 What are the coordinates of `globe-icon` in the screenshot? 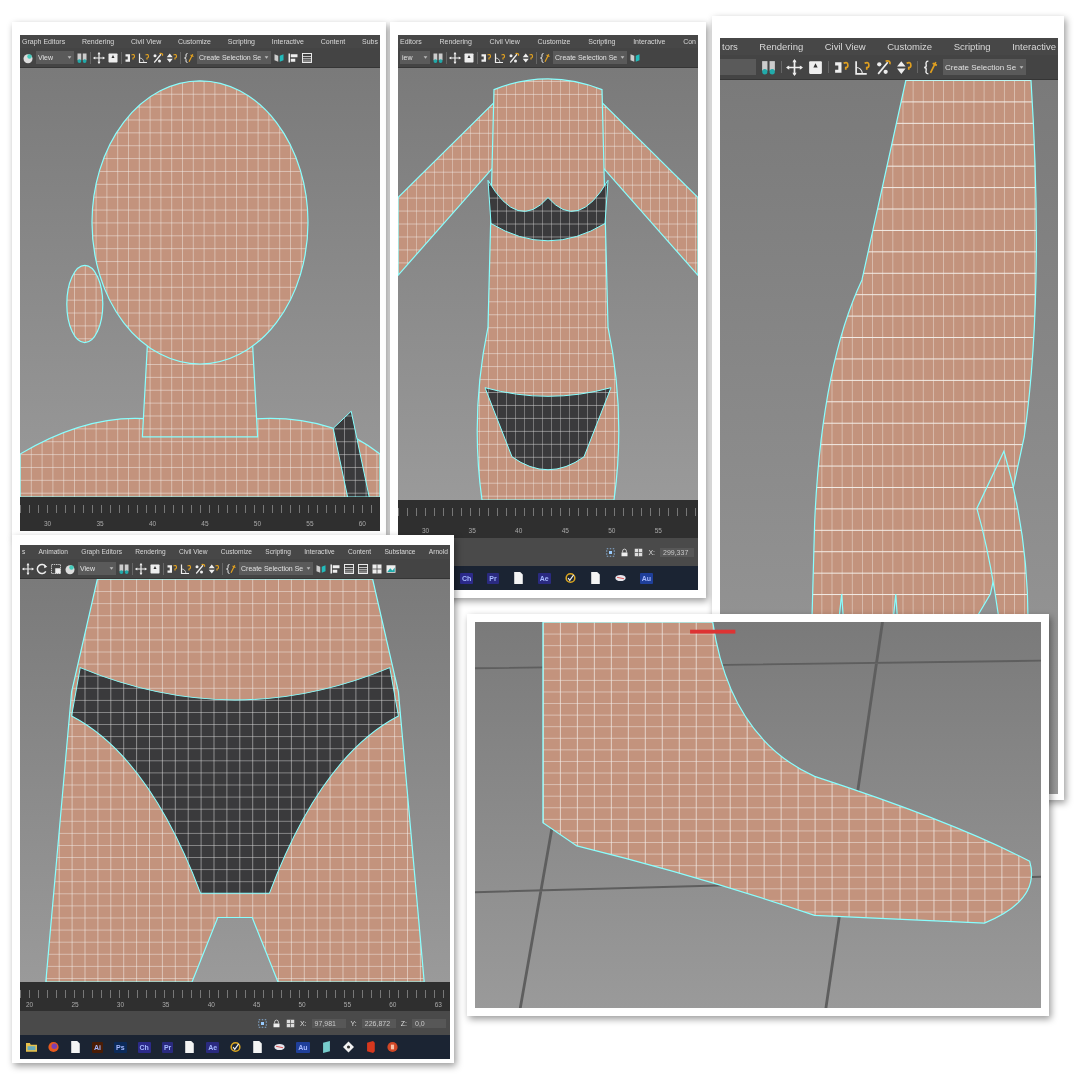 It's located at (53, 1047).